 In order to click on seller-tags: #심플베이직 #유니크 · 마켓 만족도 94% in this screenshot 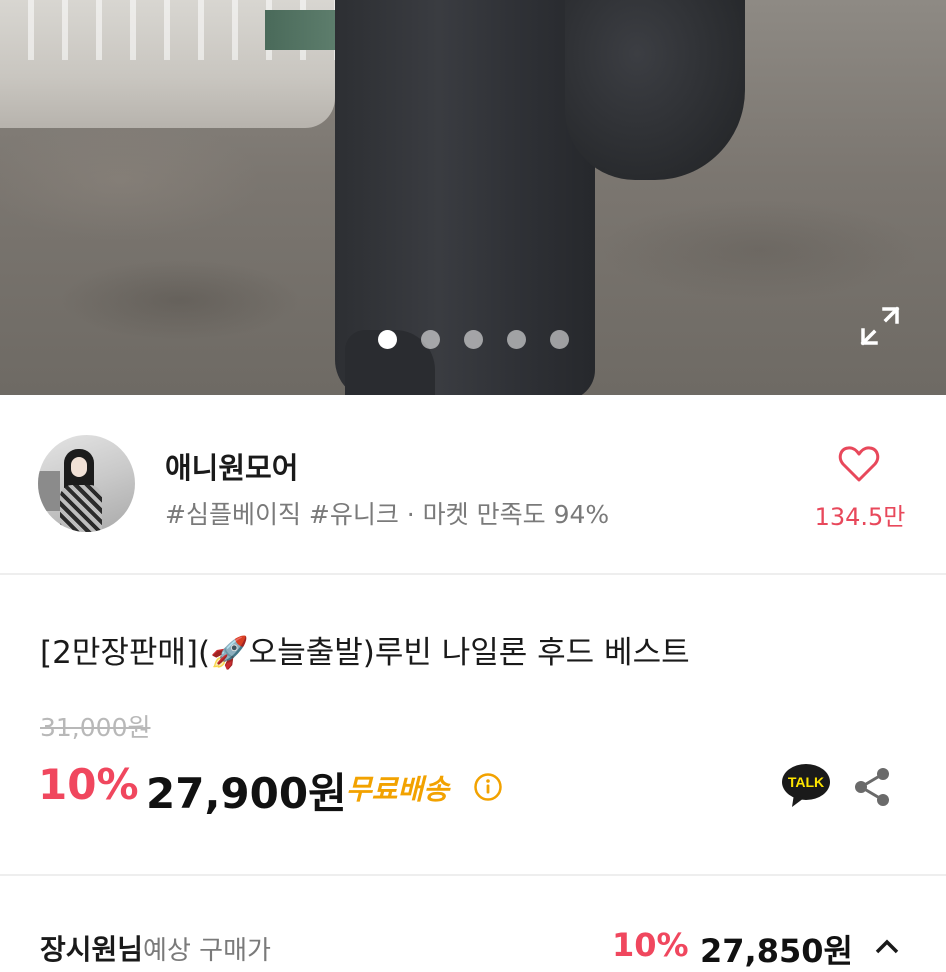, I will do `click(387, 514)`.